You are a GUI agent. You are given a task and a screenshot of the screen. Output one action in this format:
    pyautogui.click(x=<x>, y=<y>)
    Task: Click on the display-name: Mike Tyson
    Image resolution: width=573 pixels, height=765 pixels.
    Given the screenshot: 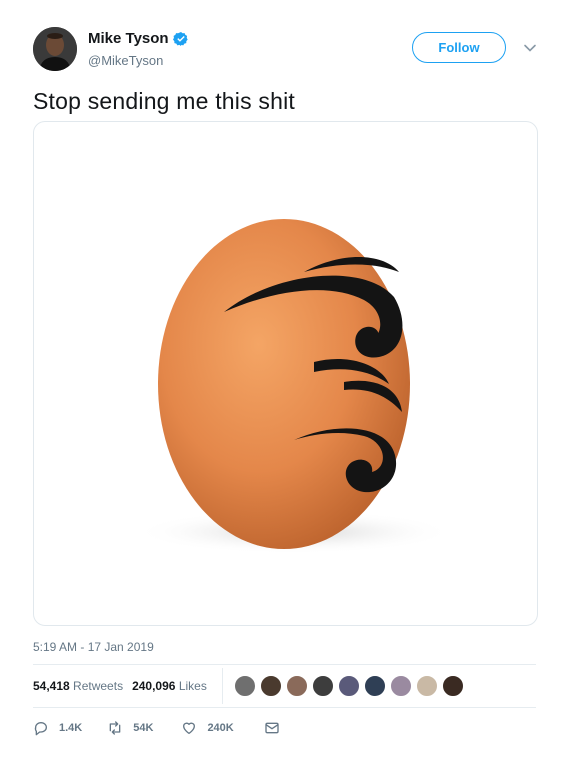 What is the action you would take?
    pyautogui.click(x=128, y=38)
    